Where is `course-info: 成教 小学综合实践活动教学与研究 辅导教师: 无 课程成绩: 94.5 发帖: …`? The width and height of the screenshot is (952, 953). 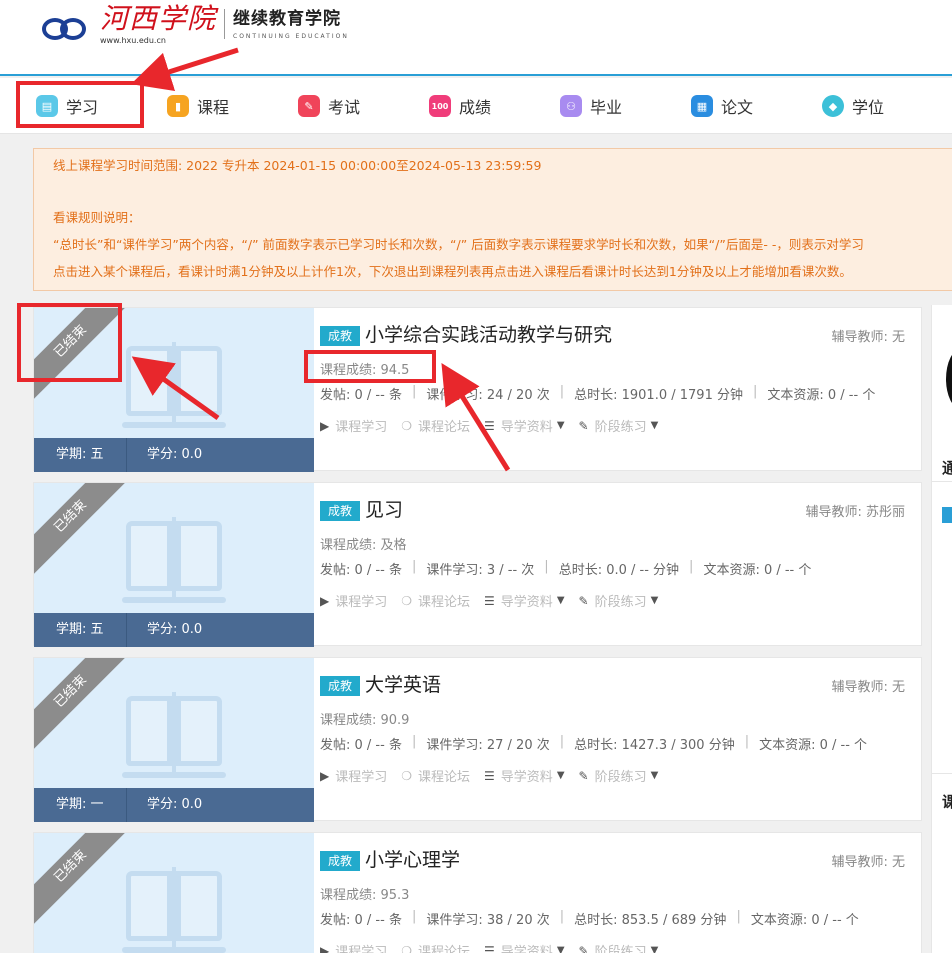
course-info: 成教 小学综合实践活动教学与研究 辅导教师: 无 课程成绩: 94.5 发帖: … is located at coordinates (620, 390).